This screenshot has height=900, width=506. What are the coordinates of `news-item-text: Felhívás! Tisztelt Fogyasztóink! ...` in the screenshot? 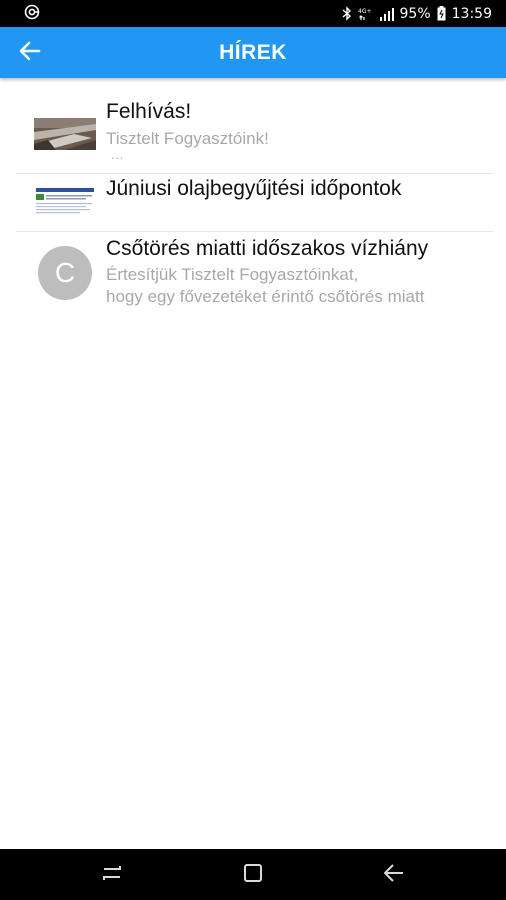 It's located at (292, 130).